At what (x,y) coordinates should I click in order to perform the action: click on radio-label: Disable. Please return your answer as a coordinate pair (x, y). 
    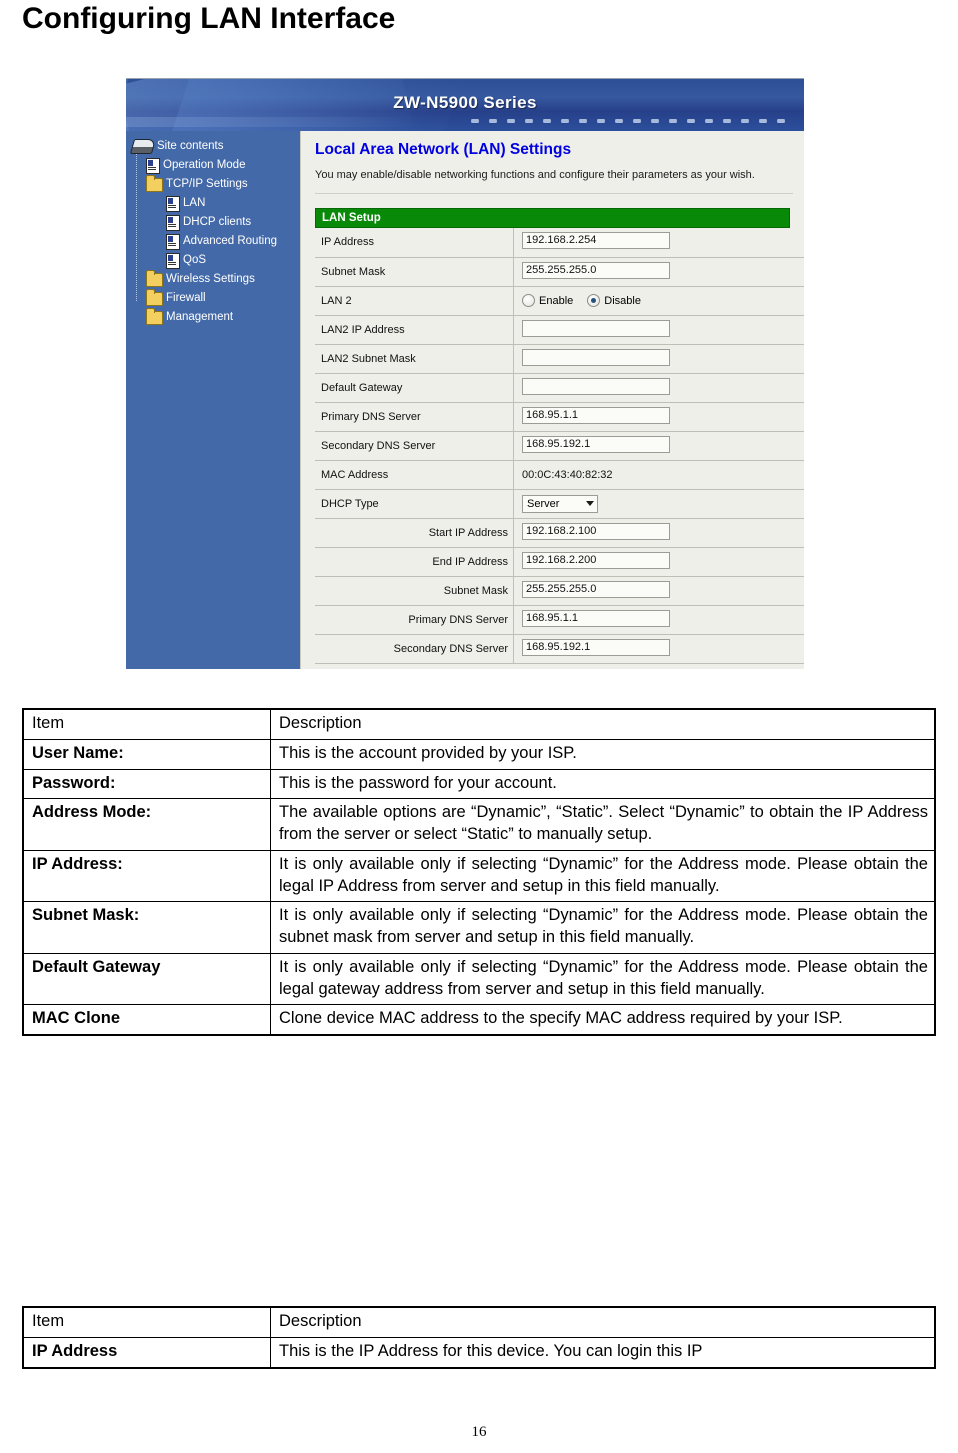
    Looking at the image, I should click on (622, 300).